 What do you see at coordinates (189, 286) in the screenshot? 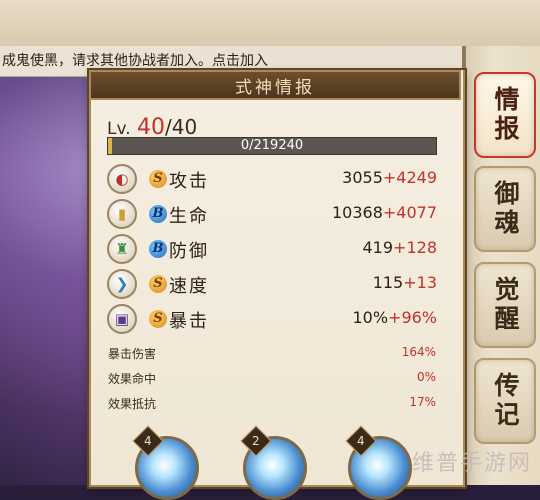
I see `stat-name: 速度` at bounding box center [189, 286].